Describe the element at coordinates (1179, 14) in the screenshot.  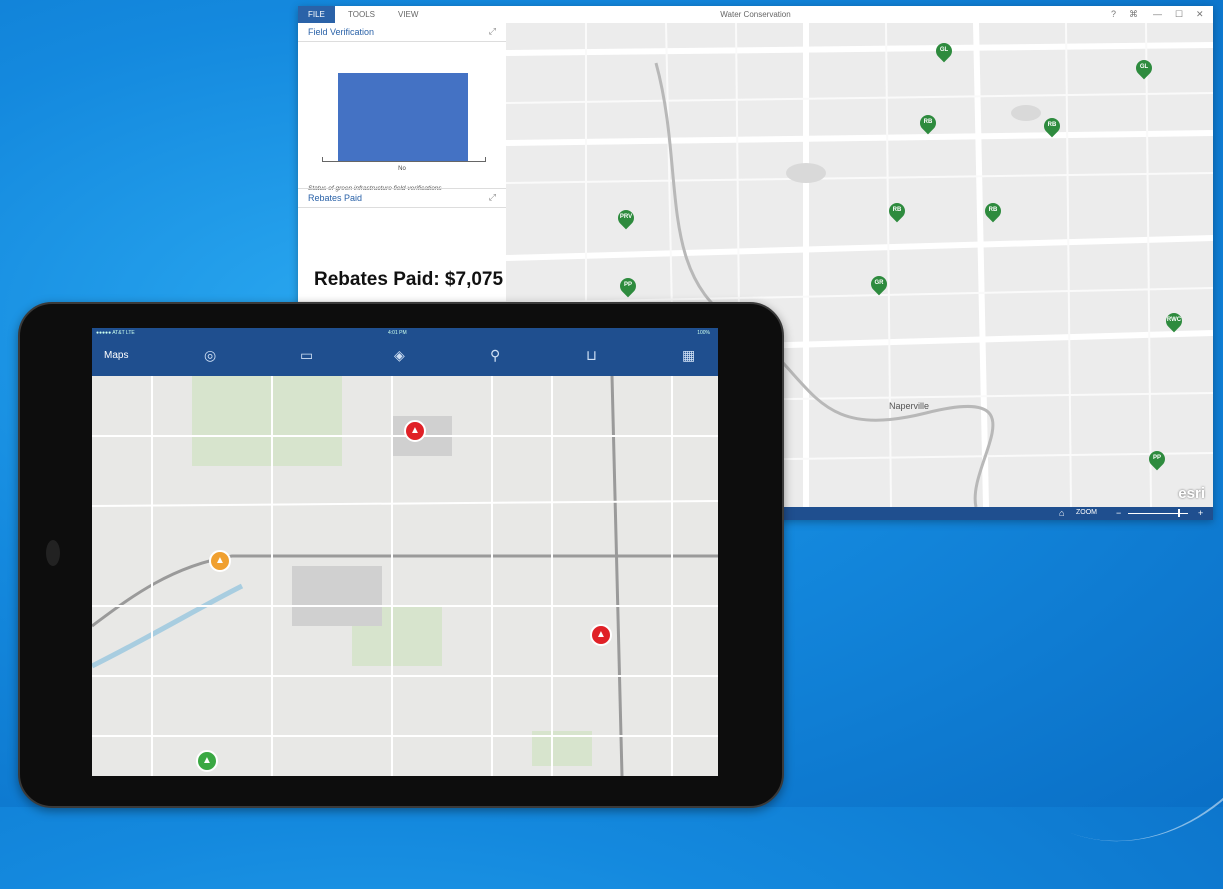
I see `maximize-button: ☐` at that location.